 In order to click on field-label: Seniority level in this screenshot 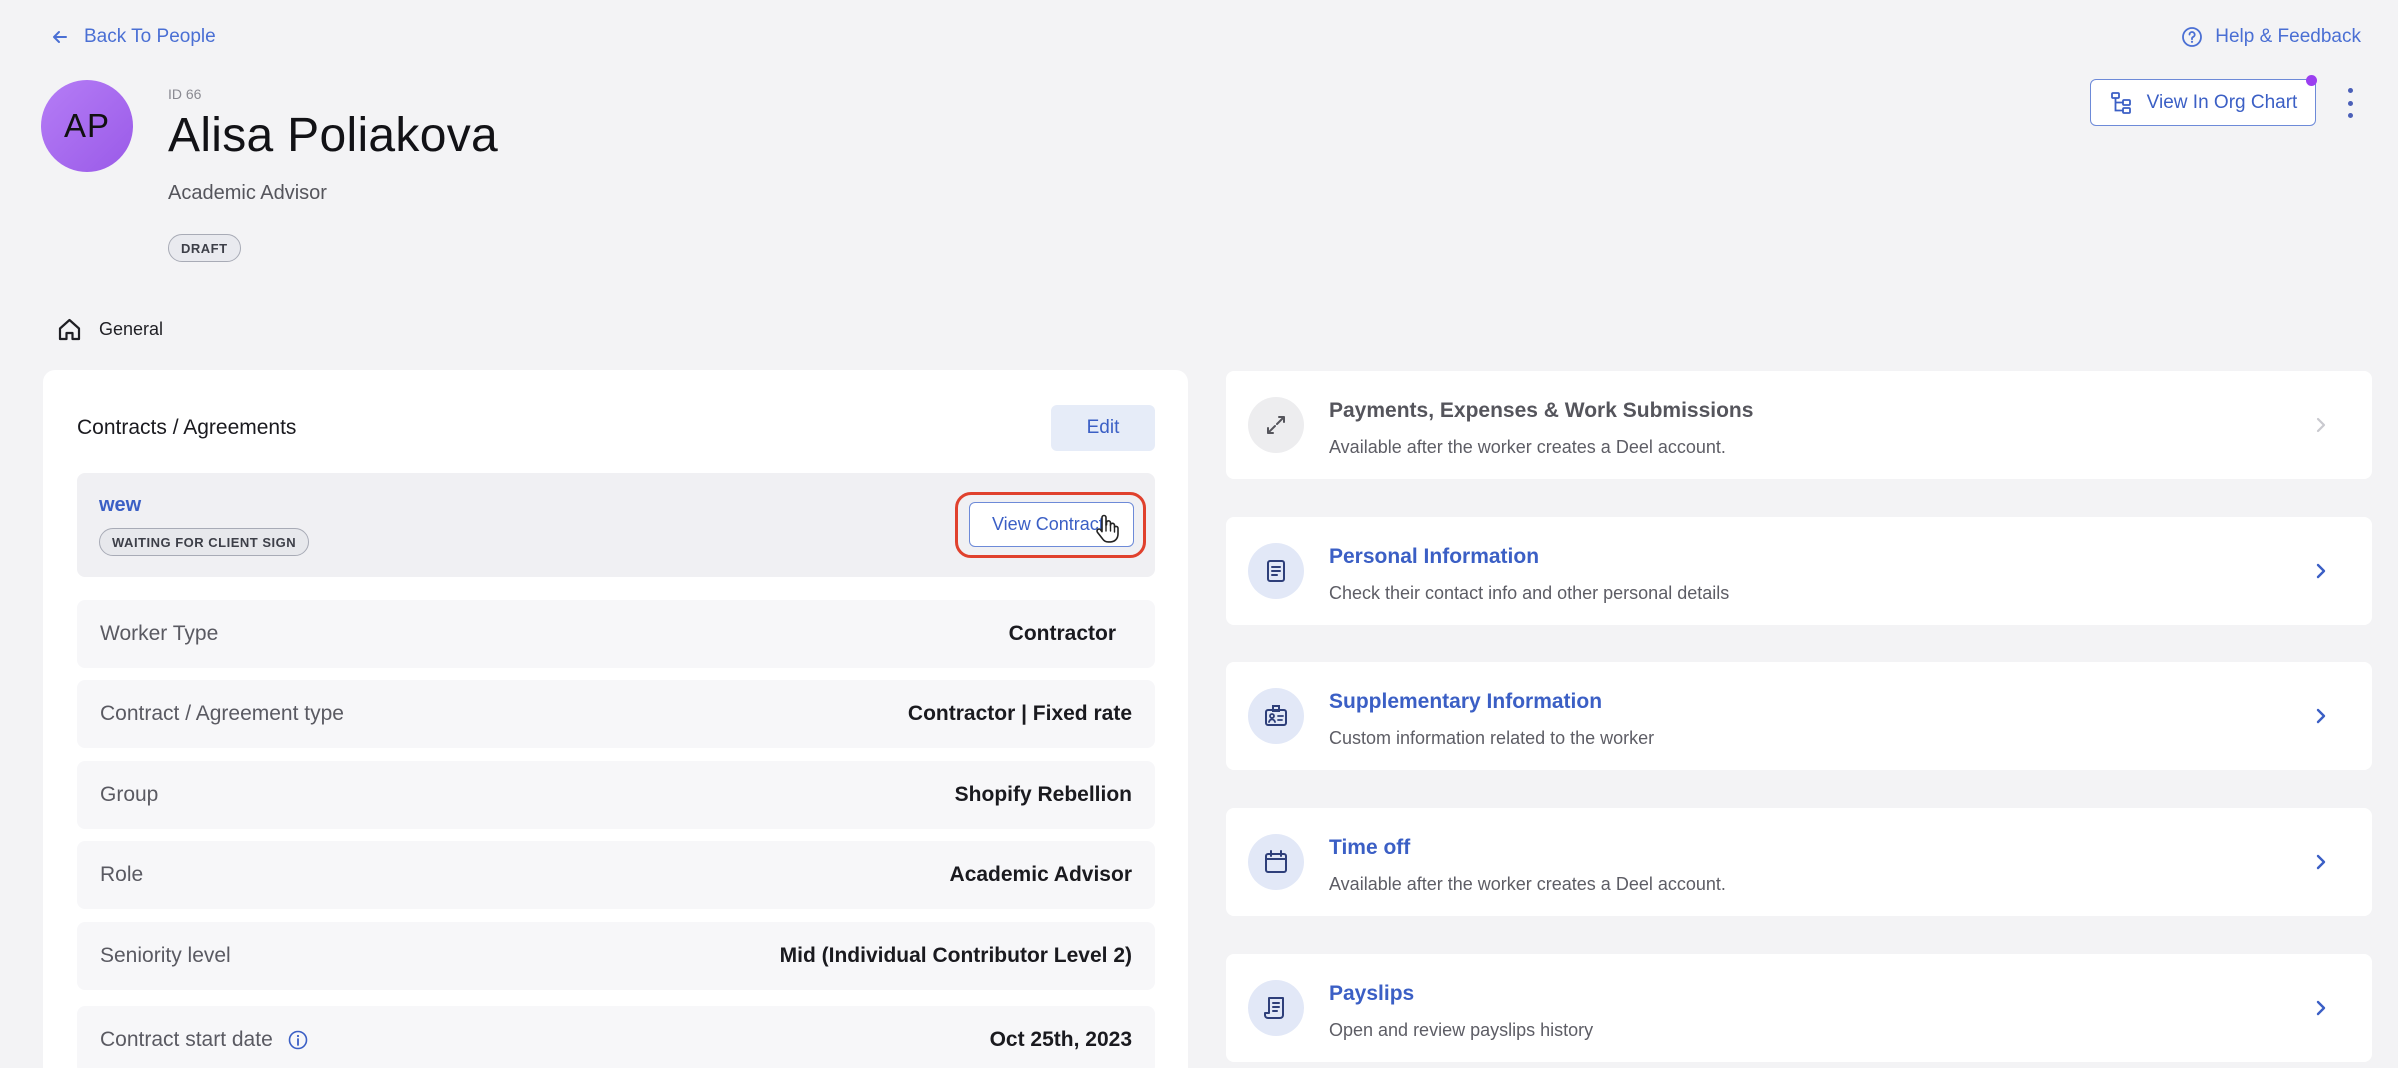, I will do `click(165, 955)`.